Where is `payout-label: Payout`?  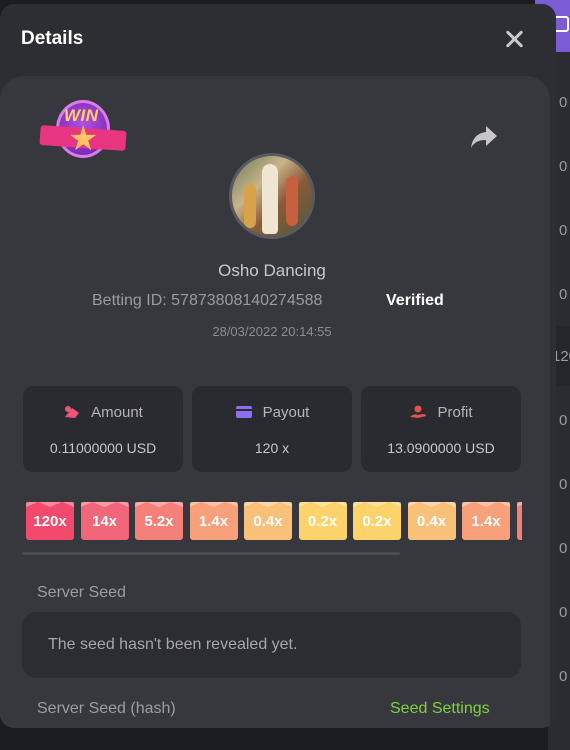
payout-label: Payout is located at coordinates (286, 412).